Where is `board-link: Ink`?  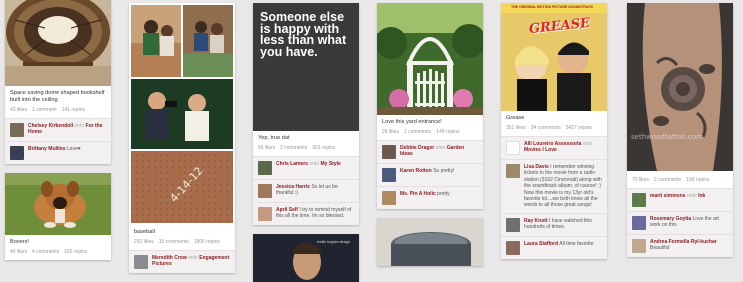
board-link: Ink is located at coordinates (701, 196).